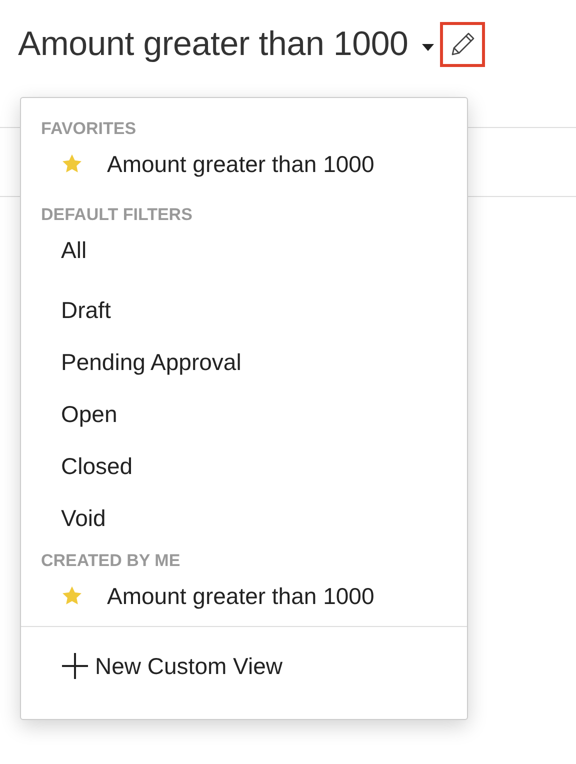  I want to click on caret-icon, so click(428, 47).